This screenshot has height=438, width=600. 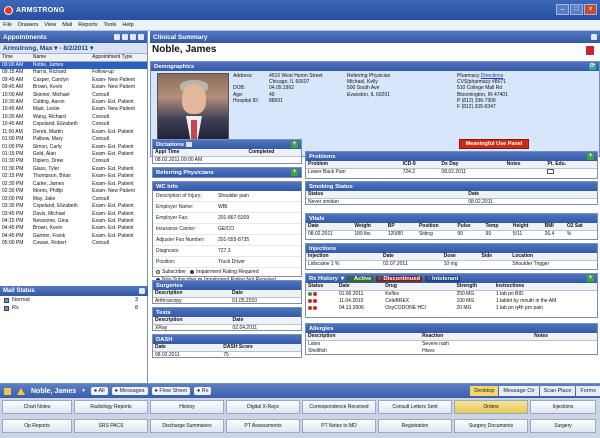 What do you see at coordinates (73, 102) in the screenshot?
I see `appointment-row: 10:30 AM Cutting, Aaron Exam- Est. Patient` at bounding box center [73, 102].